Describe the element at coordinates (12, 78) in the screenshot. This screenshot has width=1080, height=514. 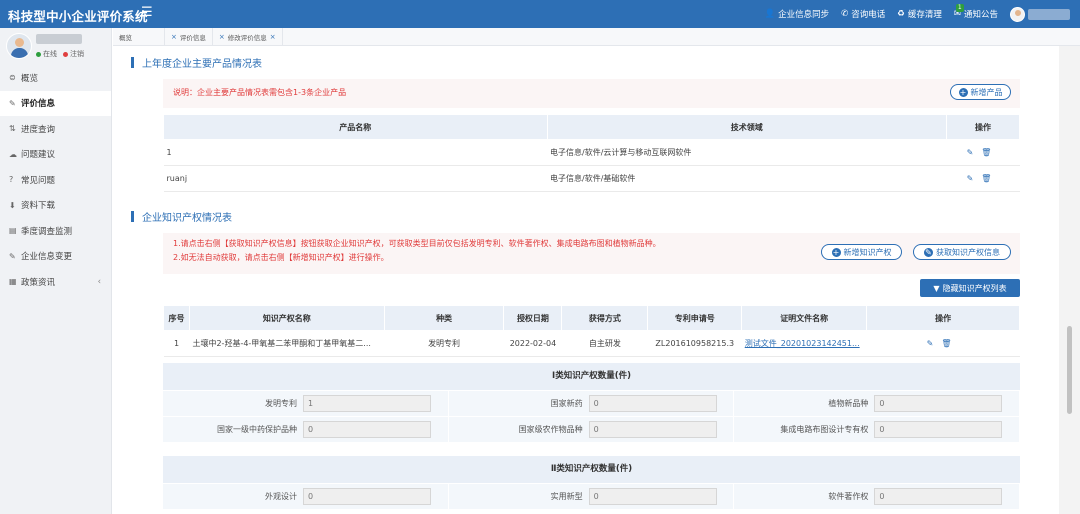
I see `dashboard-icon: ⊜` at that location.